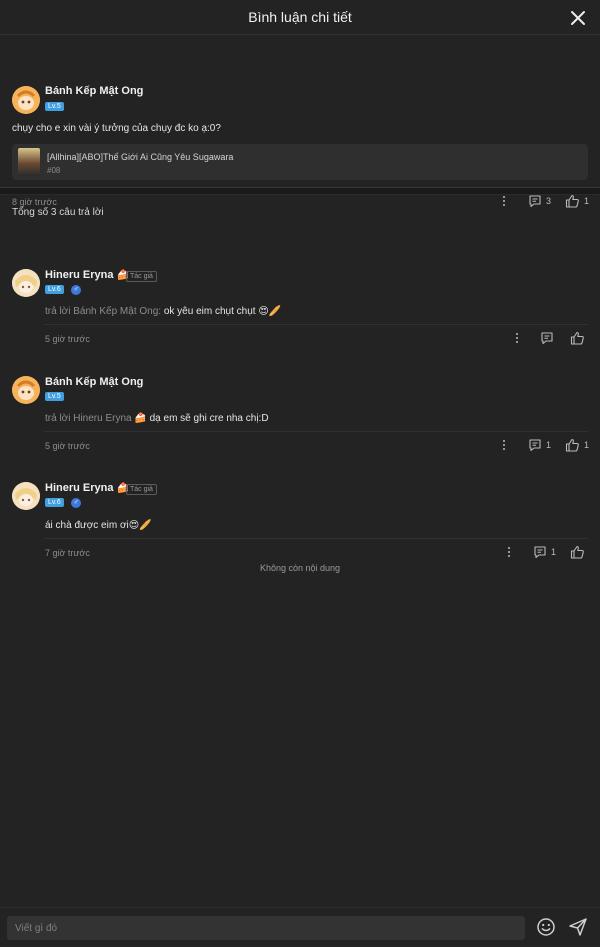  I want to click on reply-body: ok yêu eim chụt chụt 😍🥖, so click(222, 311).